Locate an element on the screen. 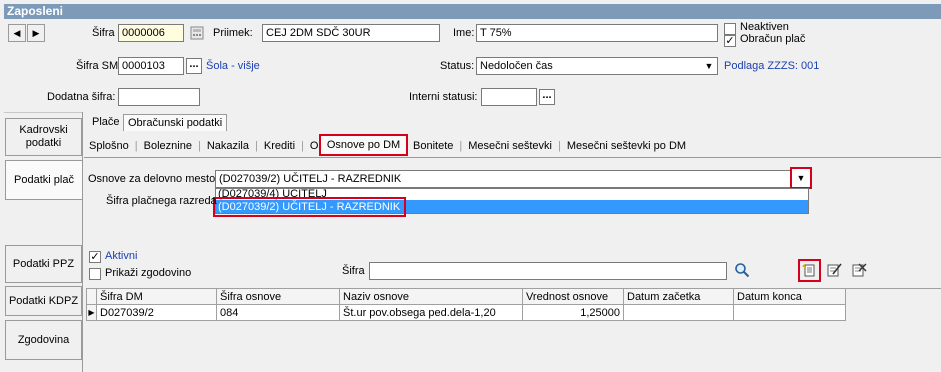  osnove-dropdown: (D027039/2) UČITELJ - RAZREDNIK is located at coordinates (512, 179).